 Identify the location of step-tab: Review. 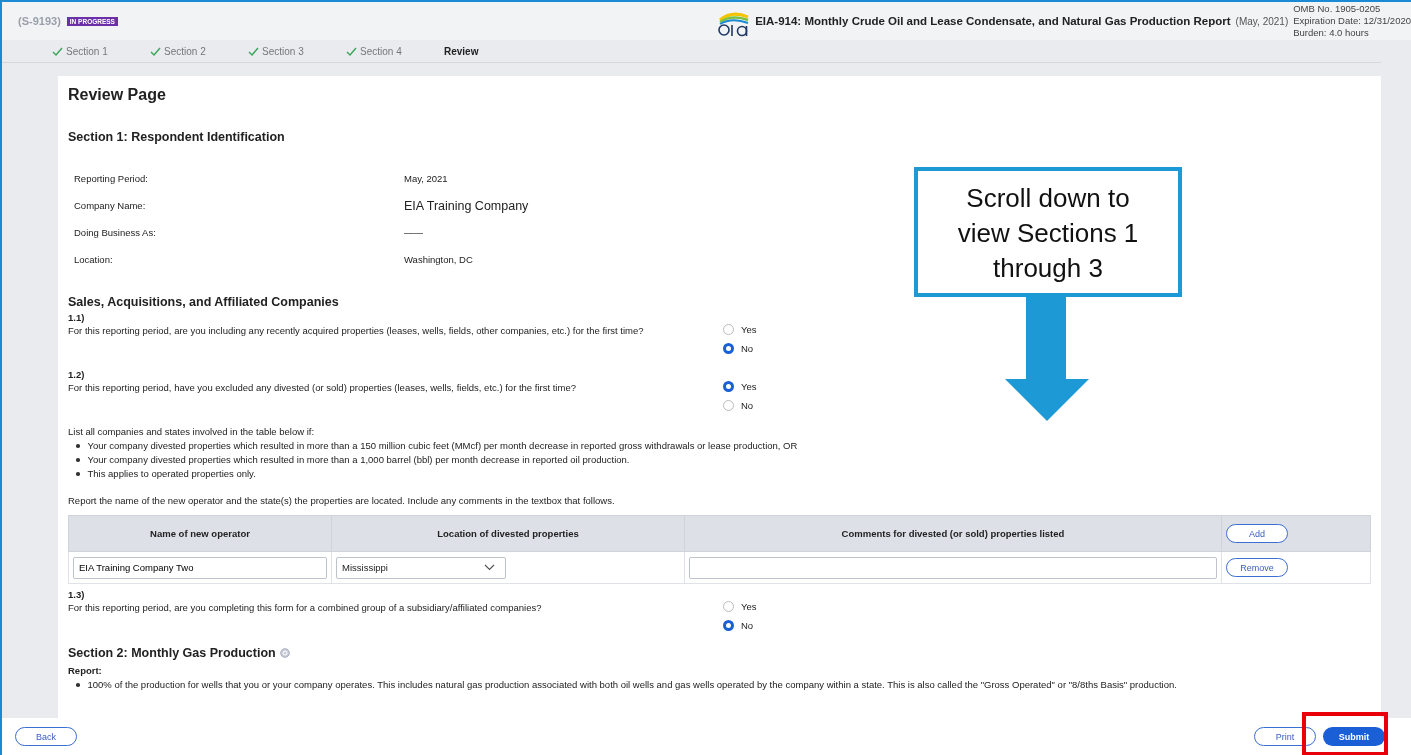
(493, 51).